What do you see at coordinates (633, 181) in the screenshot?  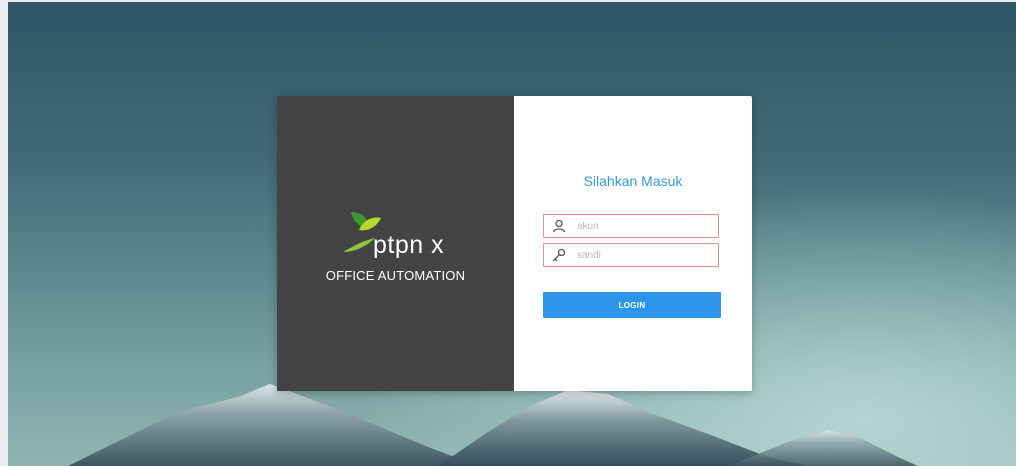 I see `login-title: Silahkan Masuk` at bounding box center [633, 181].